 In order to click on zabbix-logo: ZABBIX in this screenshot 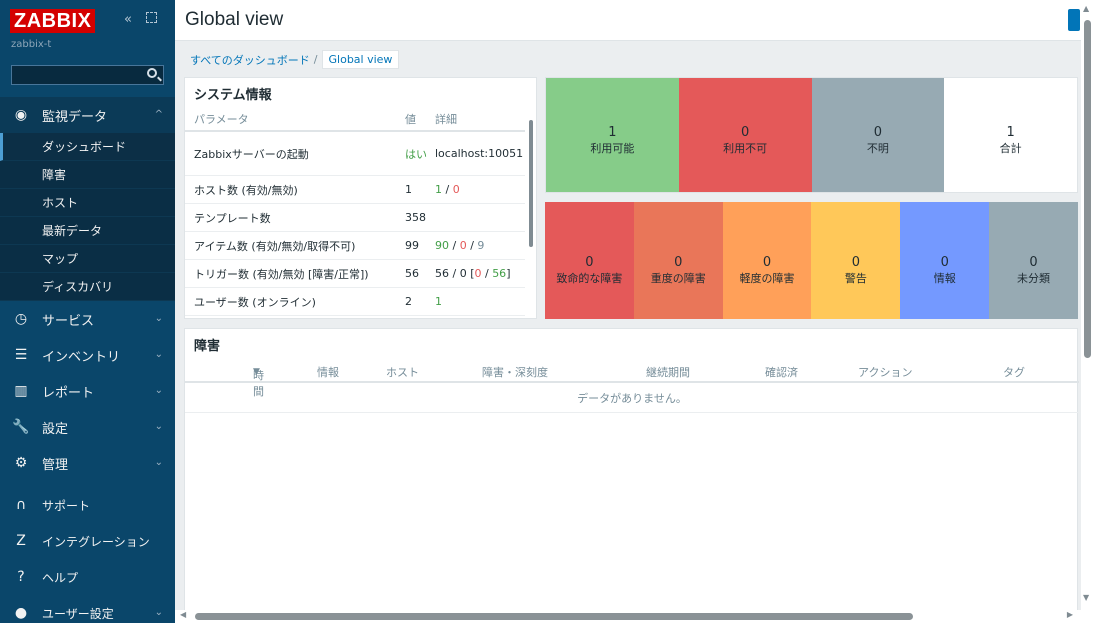, I will do `click(53, 21)`.